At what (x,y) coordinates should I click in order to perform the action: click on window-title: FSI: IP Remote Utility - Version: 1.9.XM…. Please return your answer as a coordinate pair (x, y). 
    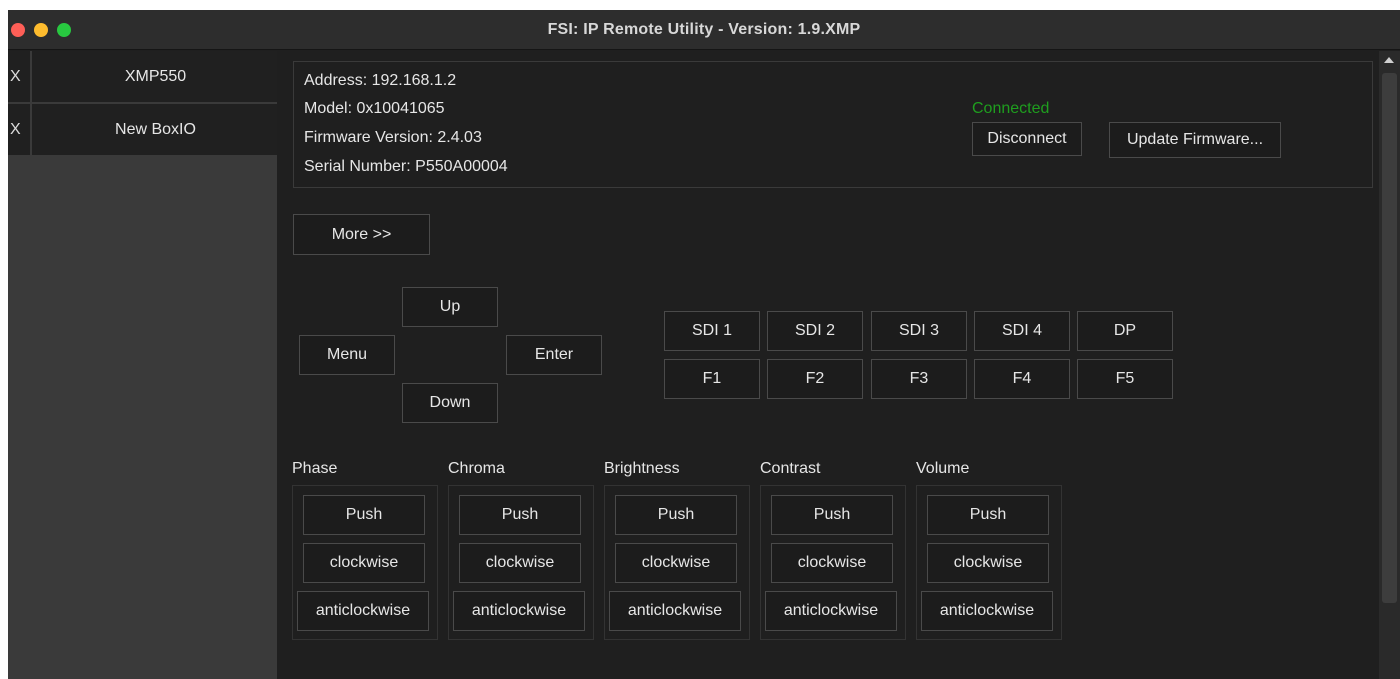
    Looking at the image, I should click on (704, 29).